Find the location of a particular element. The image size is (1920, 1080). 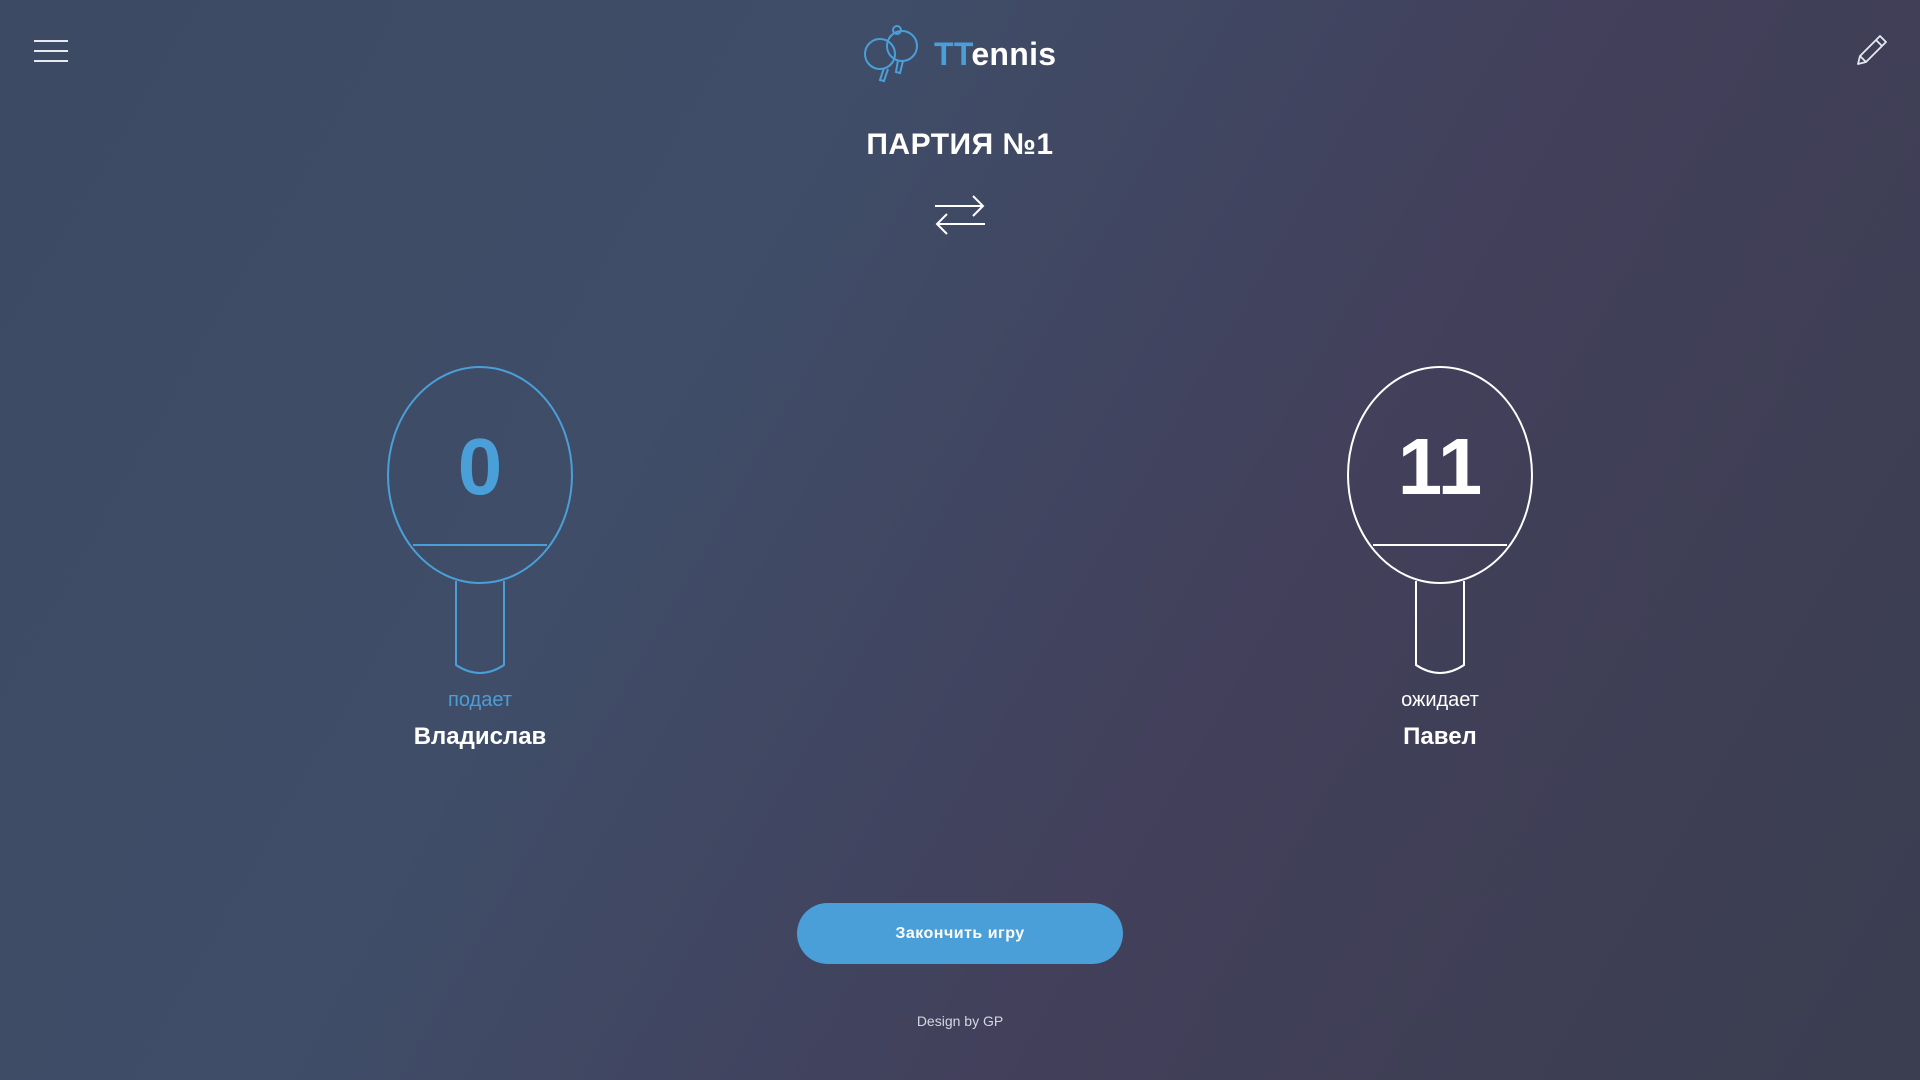

footer-credit: Design by GP is located at coordinates (960, 1021).